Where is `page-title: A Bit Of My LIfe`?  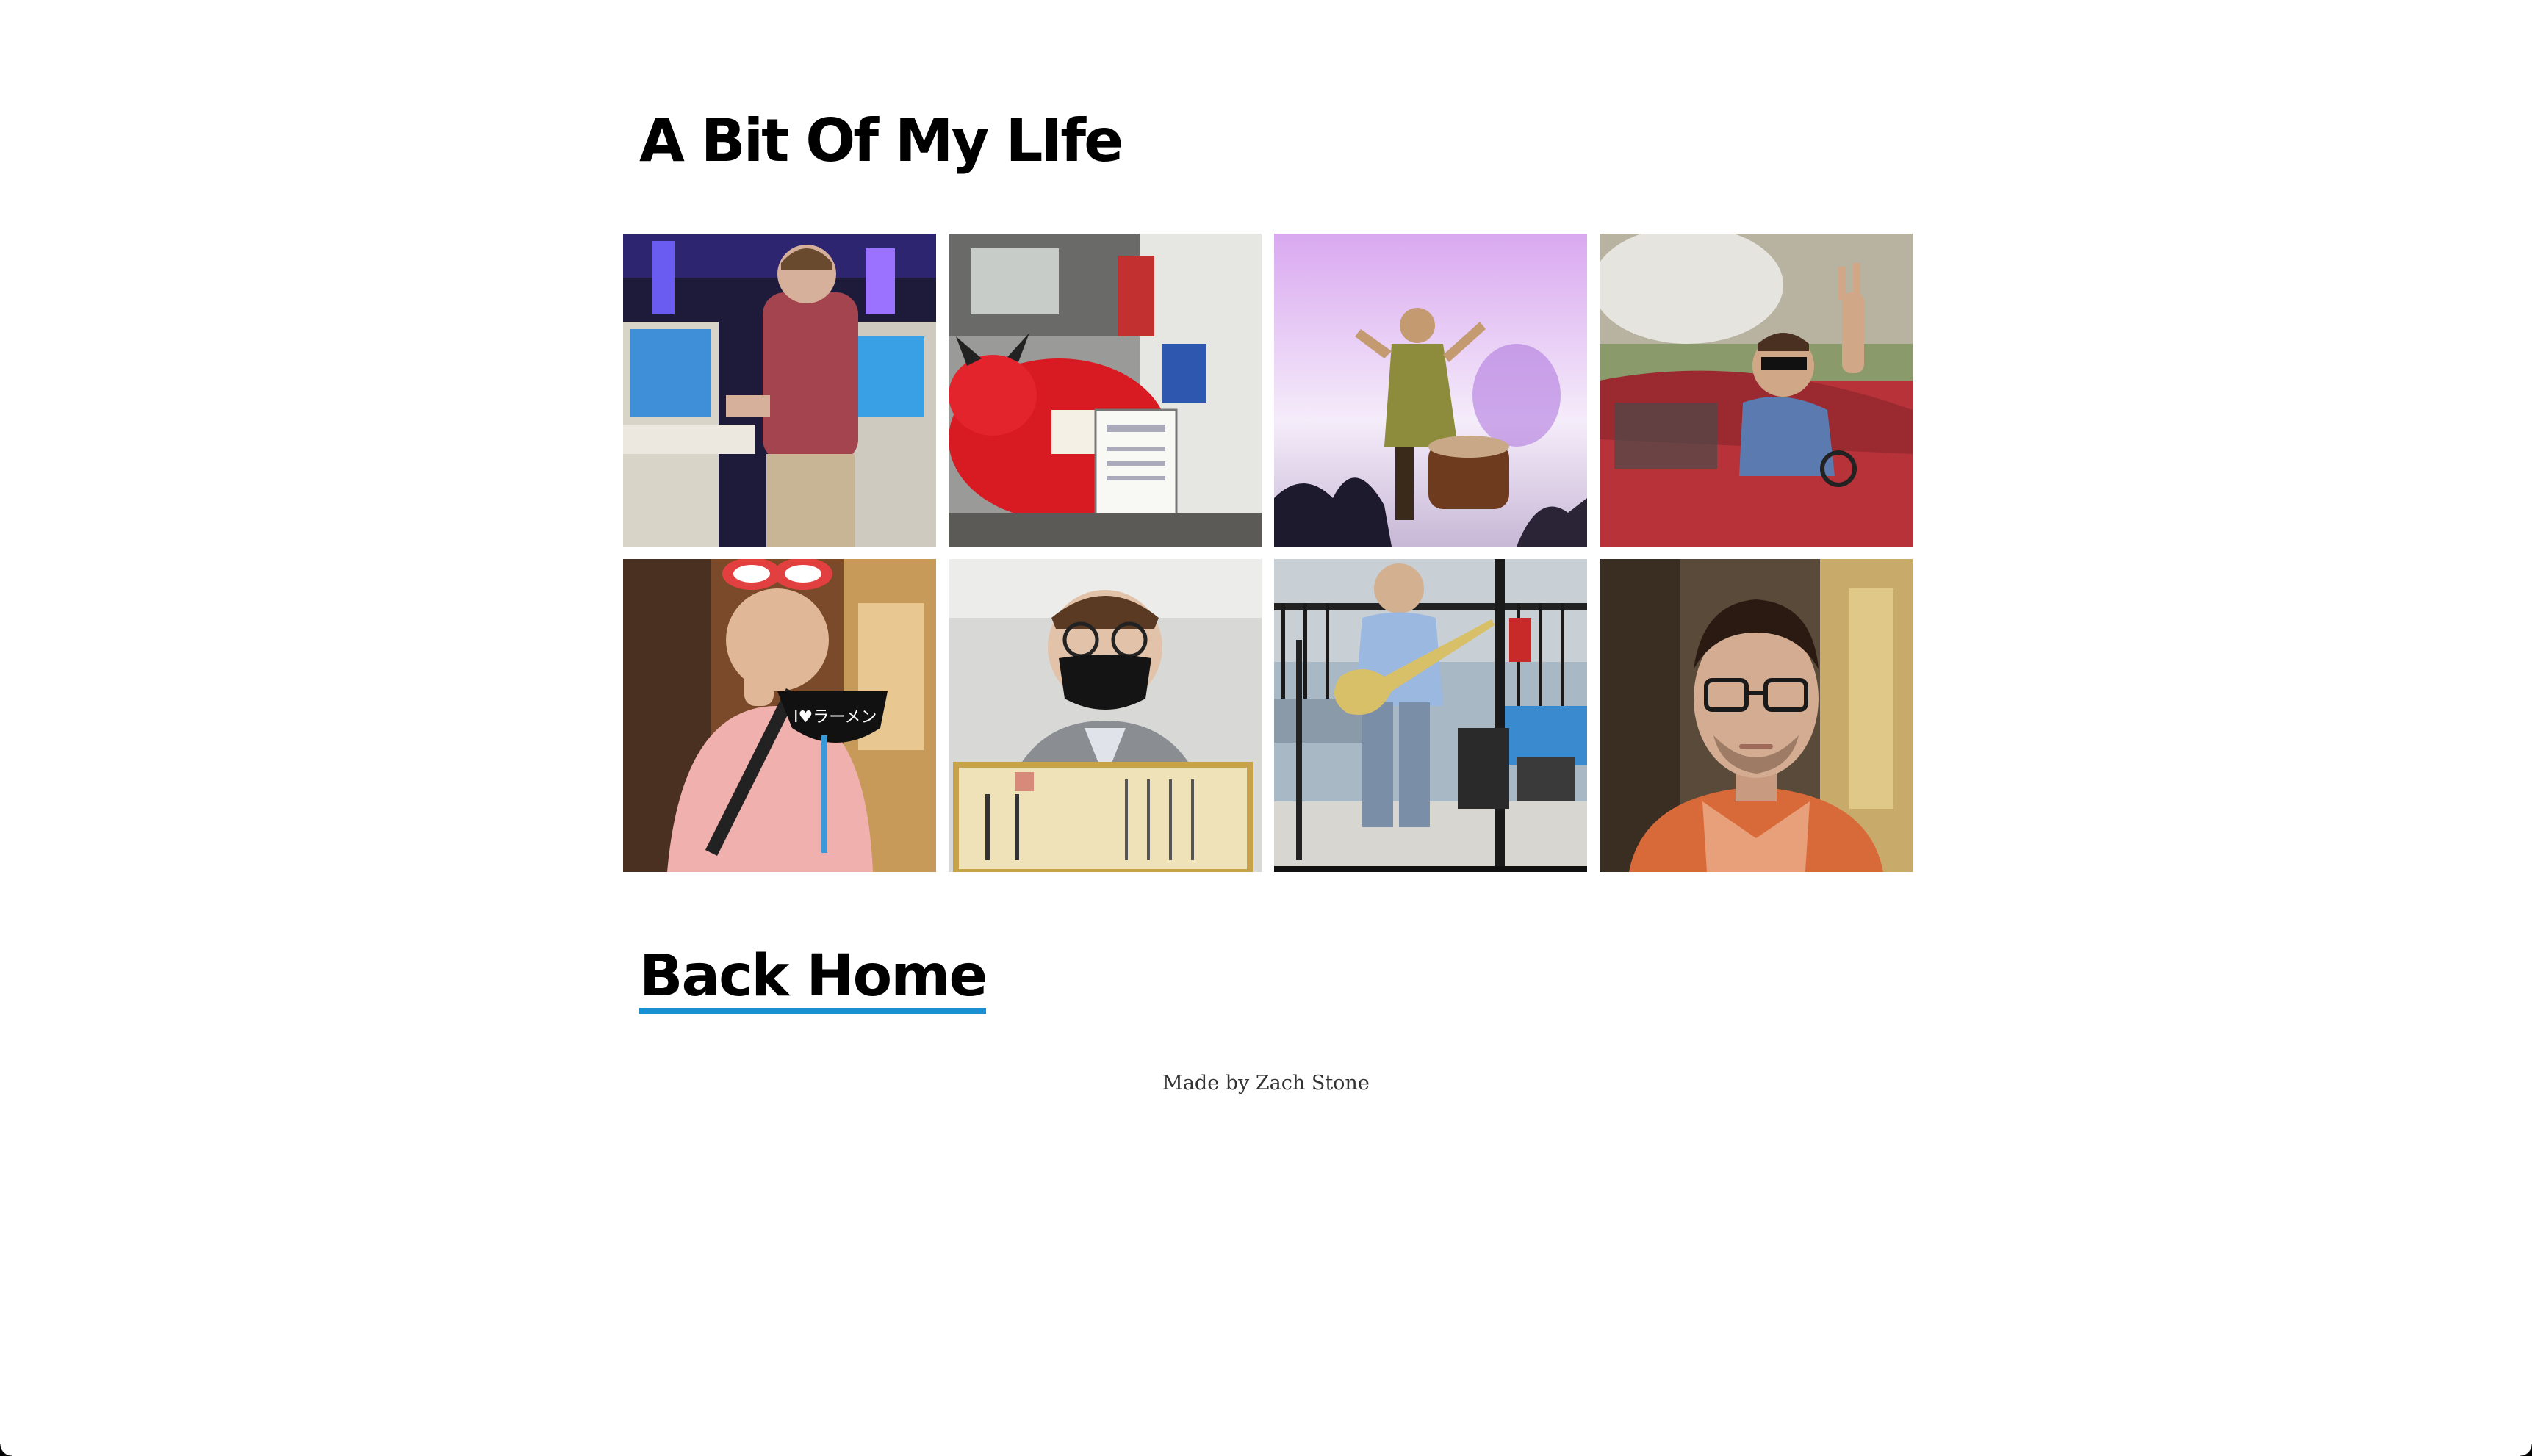 page-title: A Bit Of My LIfe is located at coordinates (881, 141).